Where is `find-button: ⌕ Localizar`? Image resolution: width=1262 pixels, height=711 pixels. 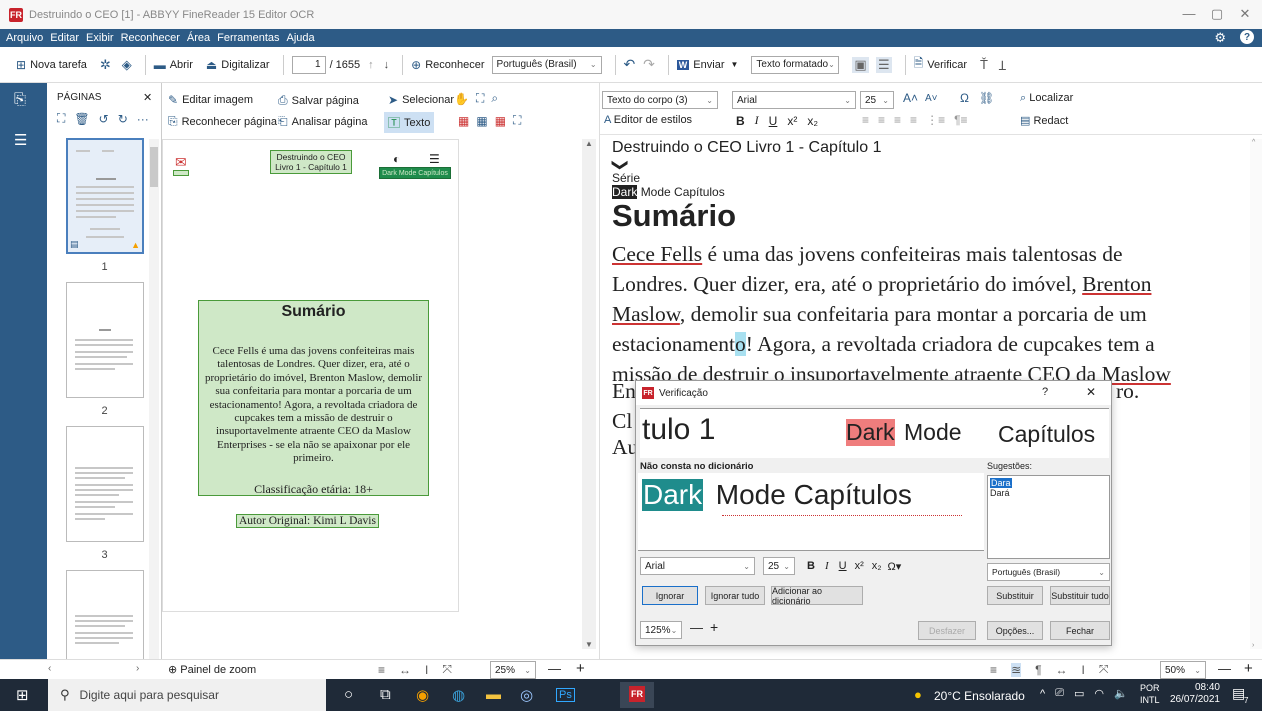
find-button: ⌕ Localizar is located at coordinates (1046, 98).